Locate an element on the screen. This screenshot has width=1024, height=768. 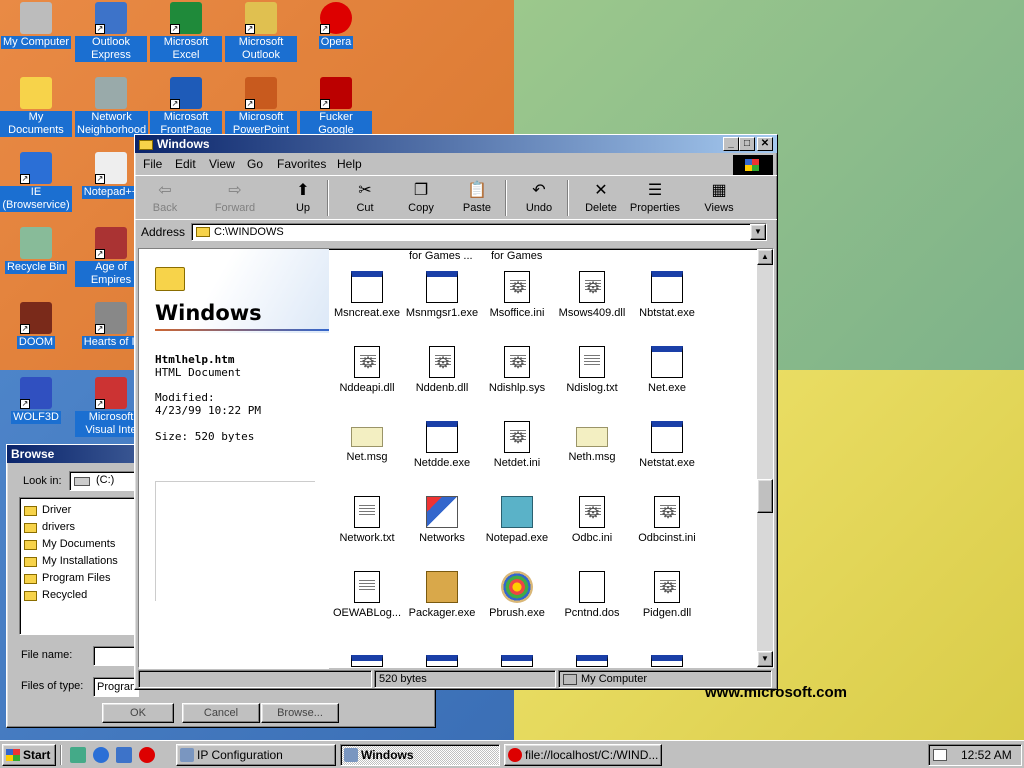
menu-file: File is located at coordinates (152, 164).